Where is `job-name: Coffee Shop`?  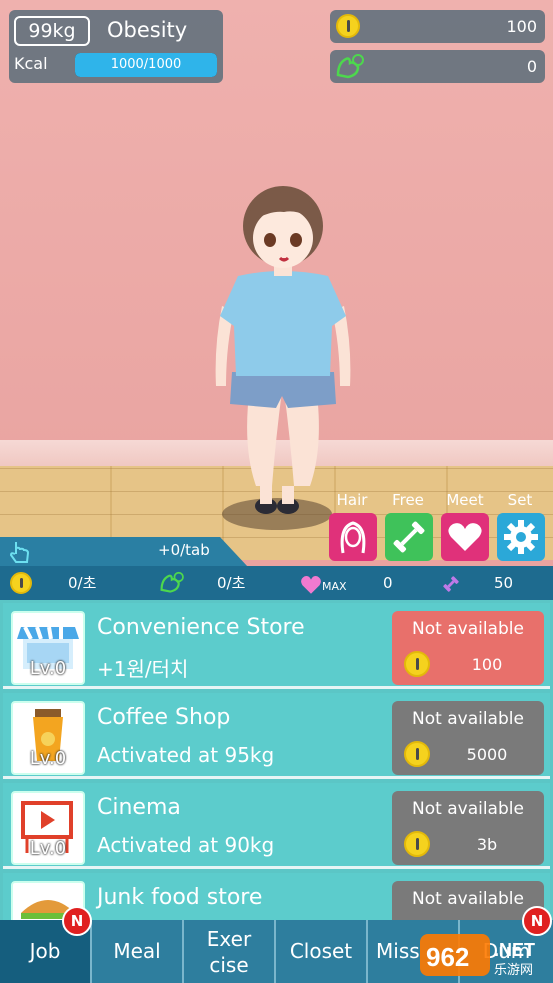 job-name: Coffee Shop is located at coordinates (164, 717).